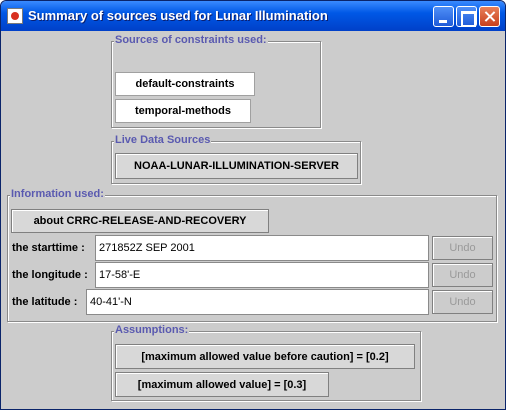 This screenshot has width=506, height=410. I want to click on longitude-label: the longitude :, so click(50, 275).